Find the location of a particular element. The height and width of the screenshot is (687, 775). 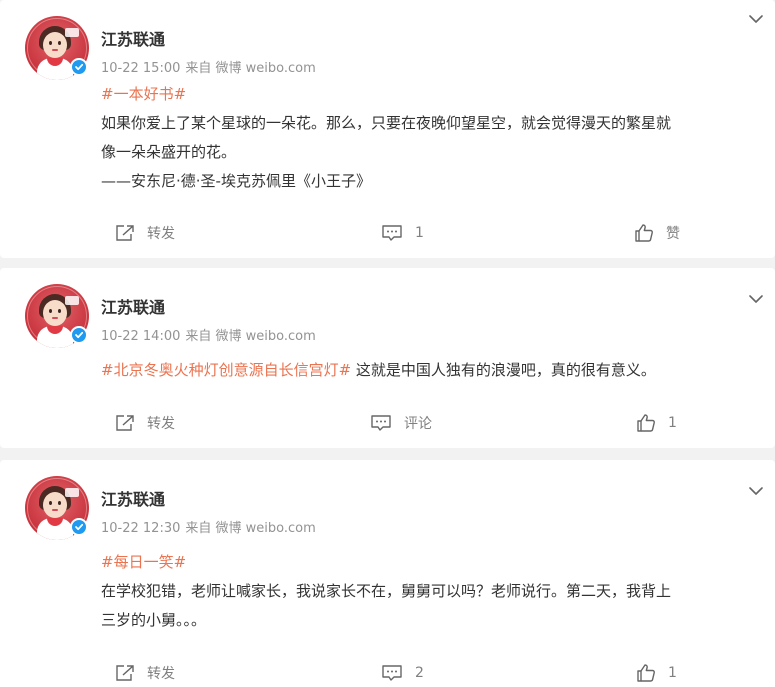

post-time: 10-22 14:00 is located at coordinates (140, 336).